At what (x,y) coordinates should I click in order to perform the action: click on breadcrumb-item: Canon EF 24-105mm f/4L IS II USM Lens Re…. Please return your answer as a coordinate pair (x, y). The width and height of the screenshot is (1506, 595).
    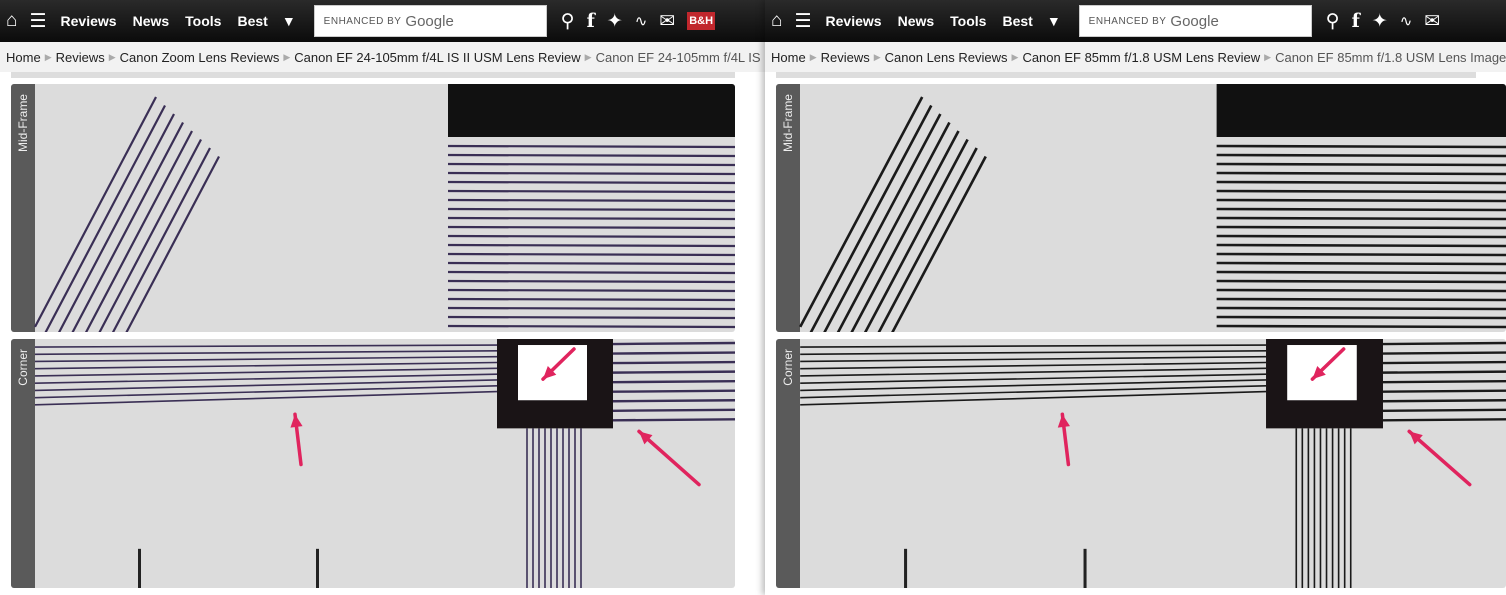
    Looking at the image, I should click on (437, 57).